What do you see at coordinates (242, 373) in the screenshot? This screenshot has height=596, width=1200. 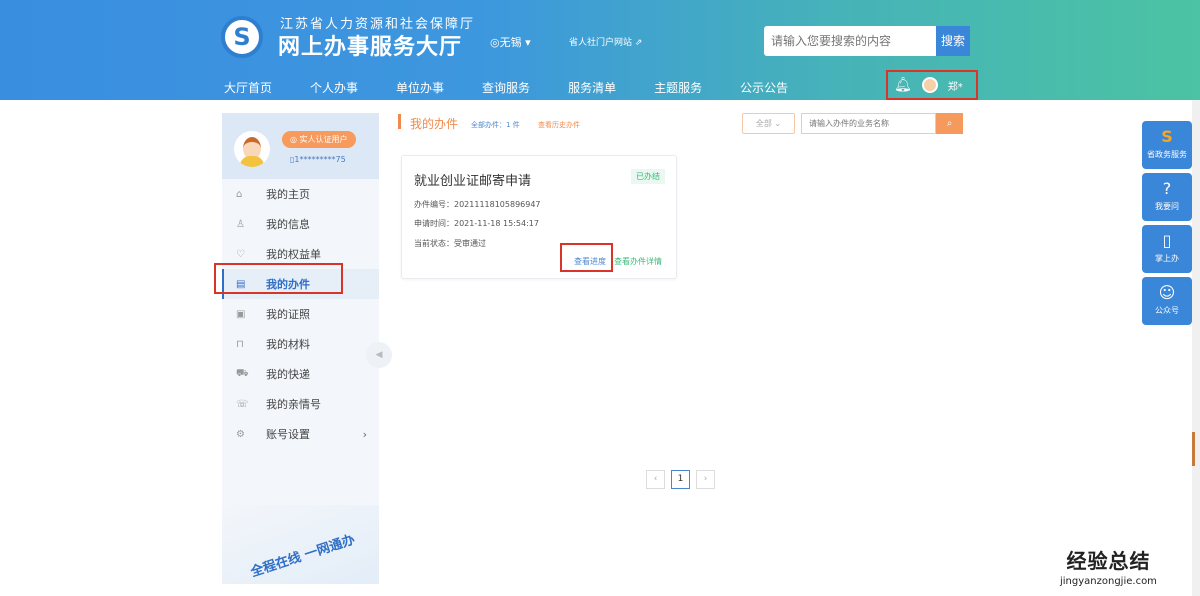 I see `truck-icon: ⛟` at bounding box center [242, 373].